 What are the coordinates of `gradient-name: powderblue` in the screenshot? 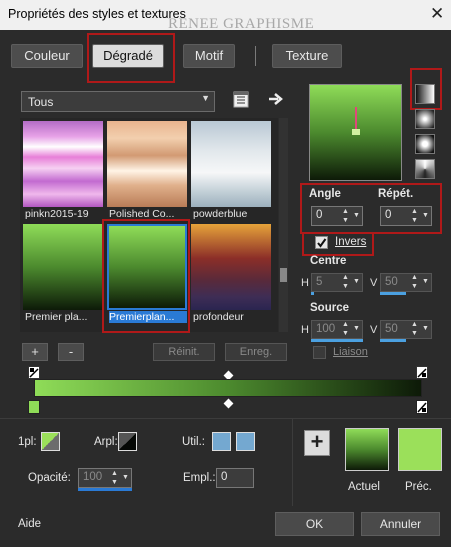 It's located at (220, 214).